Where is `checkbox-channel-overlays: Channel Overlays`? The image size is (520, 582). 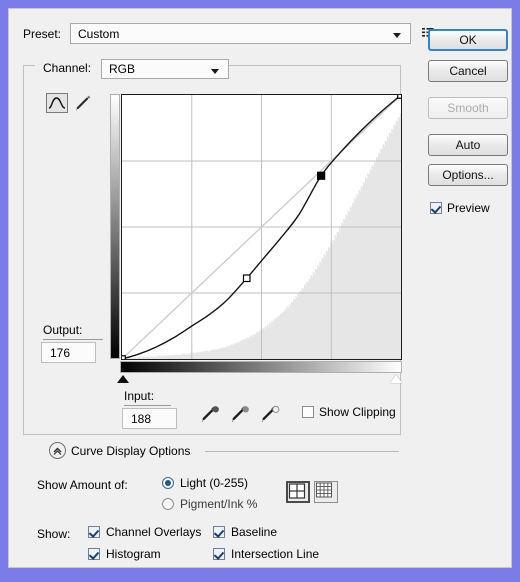 checkbox-channel-overlays: Channel Overlays is located at coordinates (144, 532).